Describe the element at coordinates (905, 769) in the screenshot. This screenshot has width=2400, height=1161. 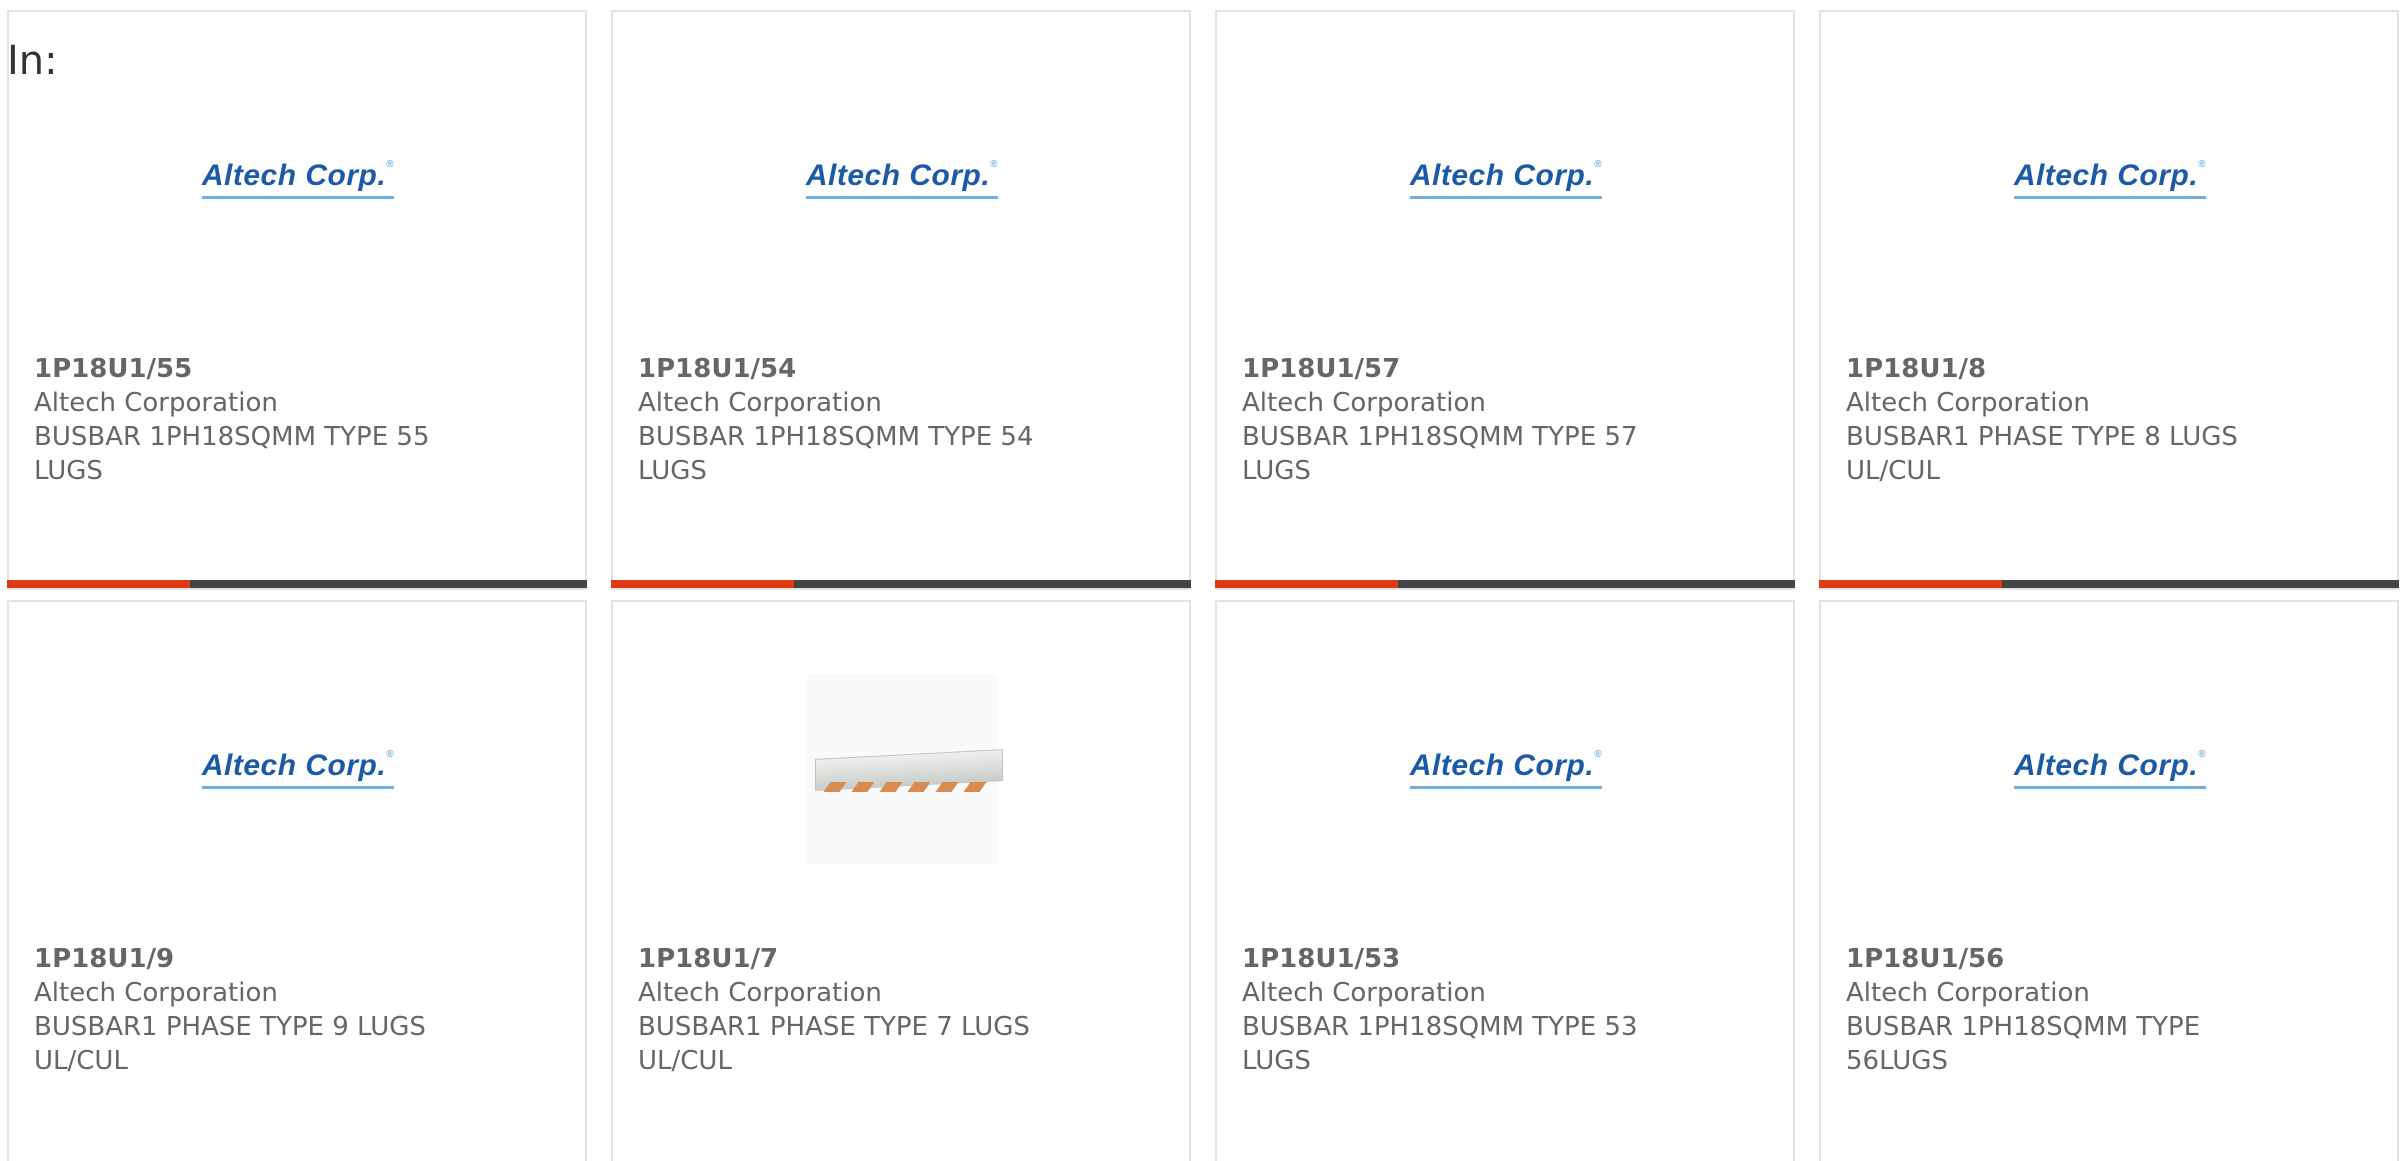
I see `busbar-photo` at that location.